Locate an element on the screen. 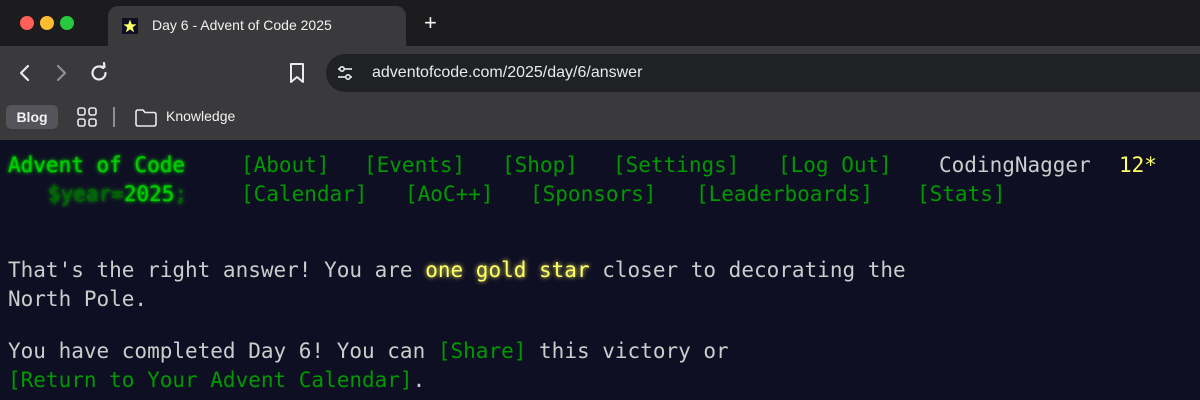 This screenshot has width=1200, height=400. star-count: 12* is located at coordinates (1138, 165).